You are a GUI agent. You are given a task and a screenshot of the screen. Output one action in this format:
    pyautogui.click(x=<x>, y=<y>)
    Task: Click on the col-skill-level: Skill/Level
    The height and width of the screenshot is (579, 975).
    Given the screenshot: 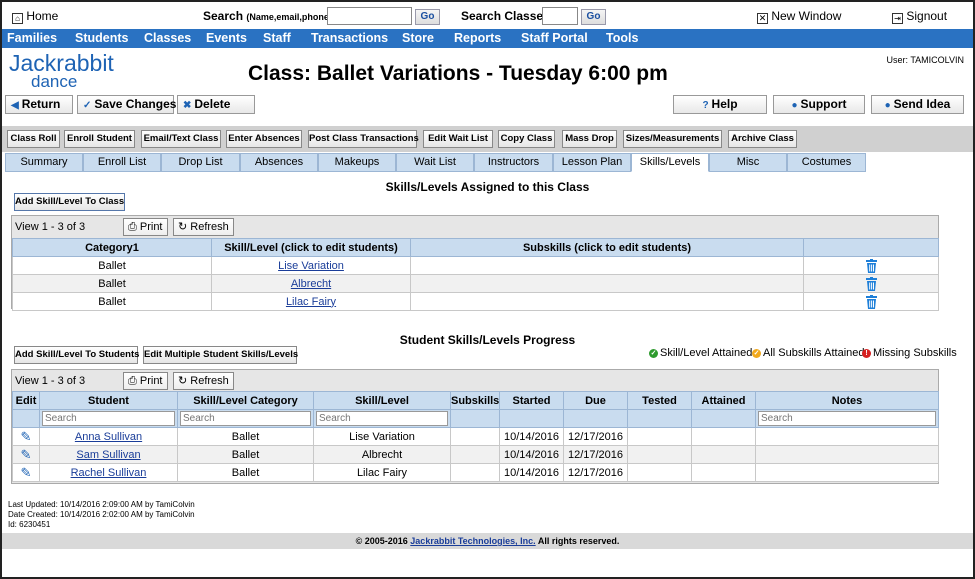 What is the action you would take?
    pyautogui.click(x=382, y=400)
    